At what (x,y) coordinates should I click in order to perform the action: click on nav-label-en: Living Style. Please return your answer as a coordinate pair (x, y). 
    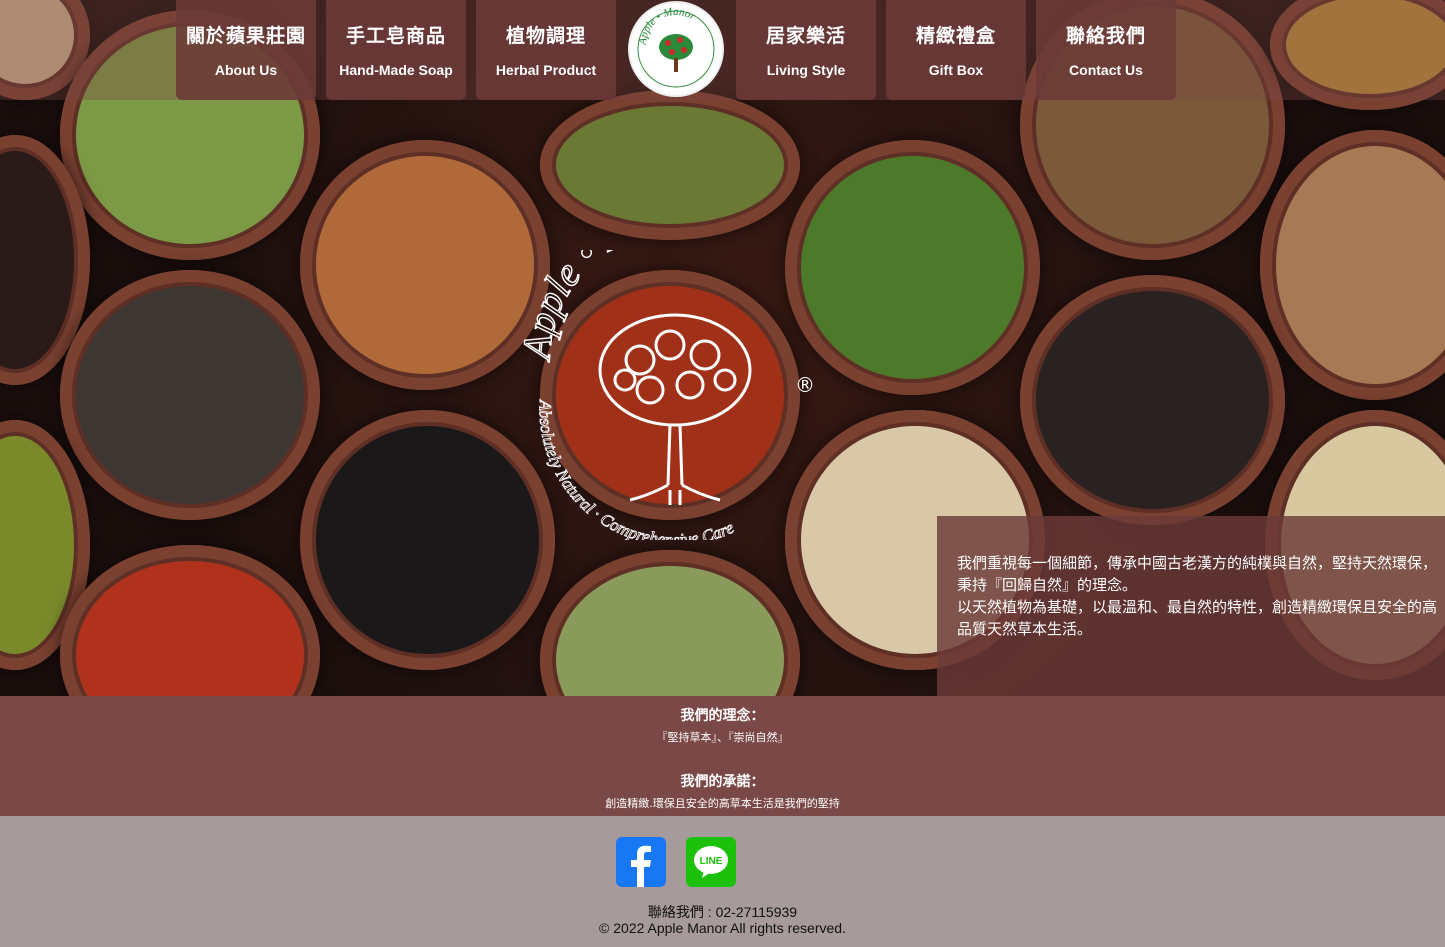
    Looking at the image, I should click on (806, 70).